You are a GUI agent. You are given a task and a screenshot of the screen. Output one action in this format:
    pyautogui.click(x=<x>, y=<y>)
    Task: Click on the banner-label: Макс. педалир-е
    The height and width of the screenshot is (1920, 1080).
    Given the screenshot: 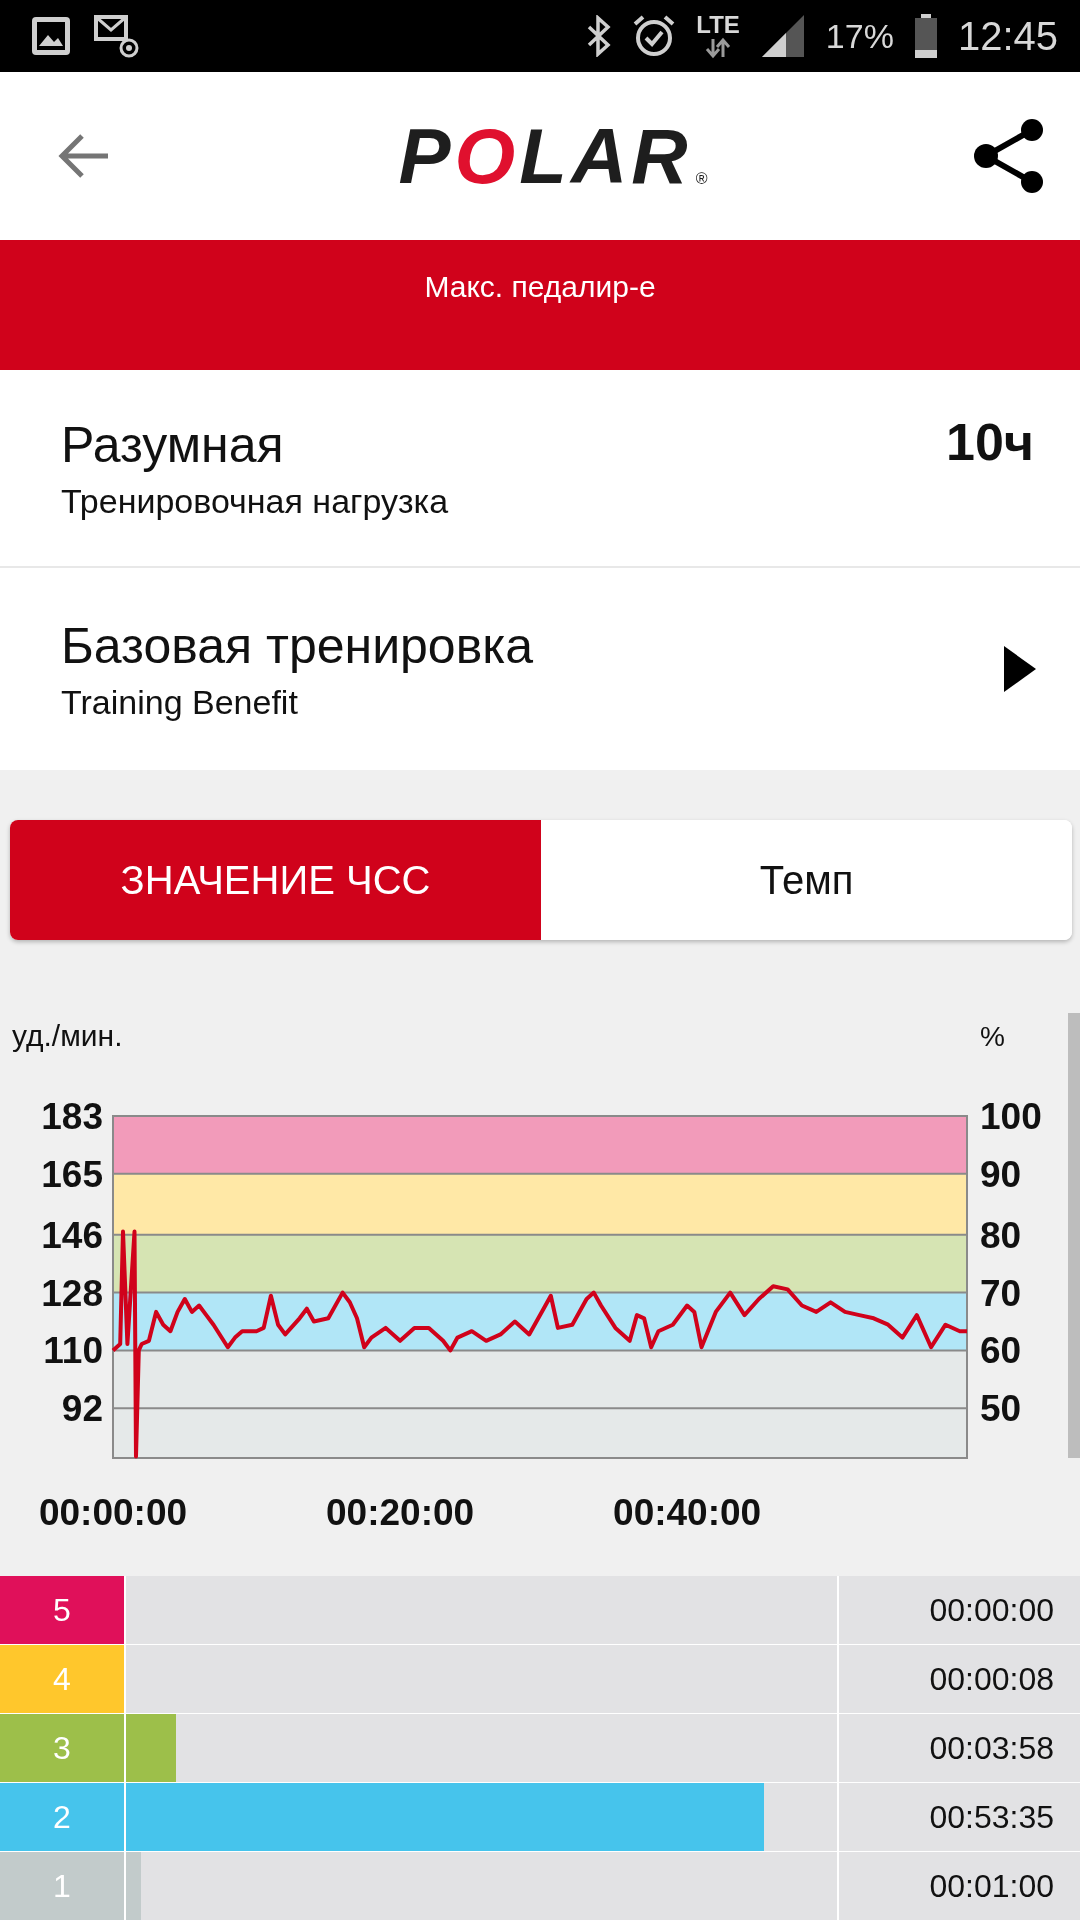 What is the action you would take?
    pyautogui.click(x=540, y=287)
    